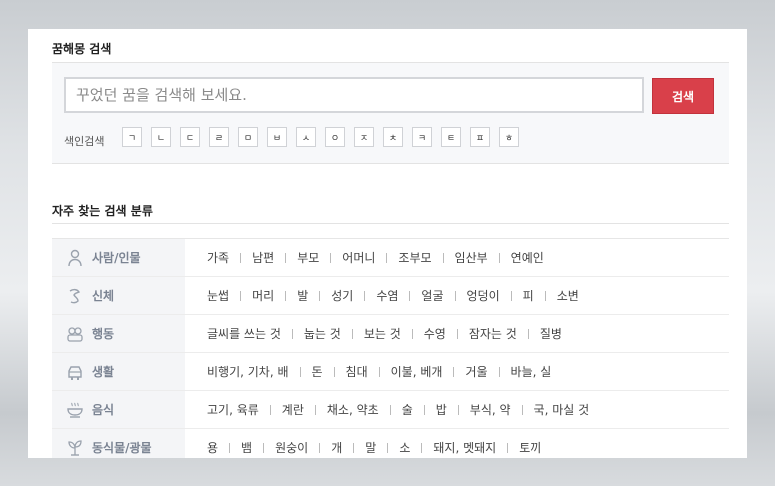 The width and height of the screenshot is (775, 486). I want to click on category-link: 소변, so click(568, 295).